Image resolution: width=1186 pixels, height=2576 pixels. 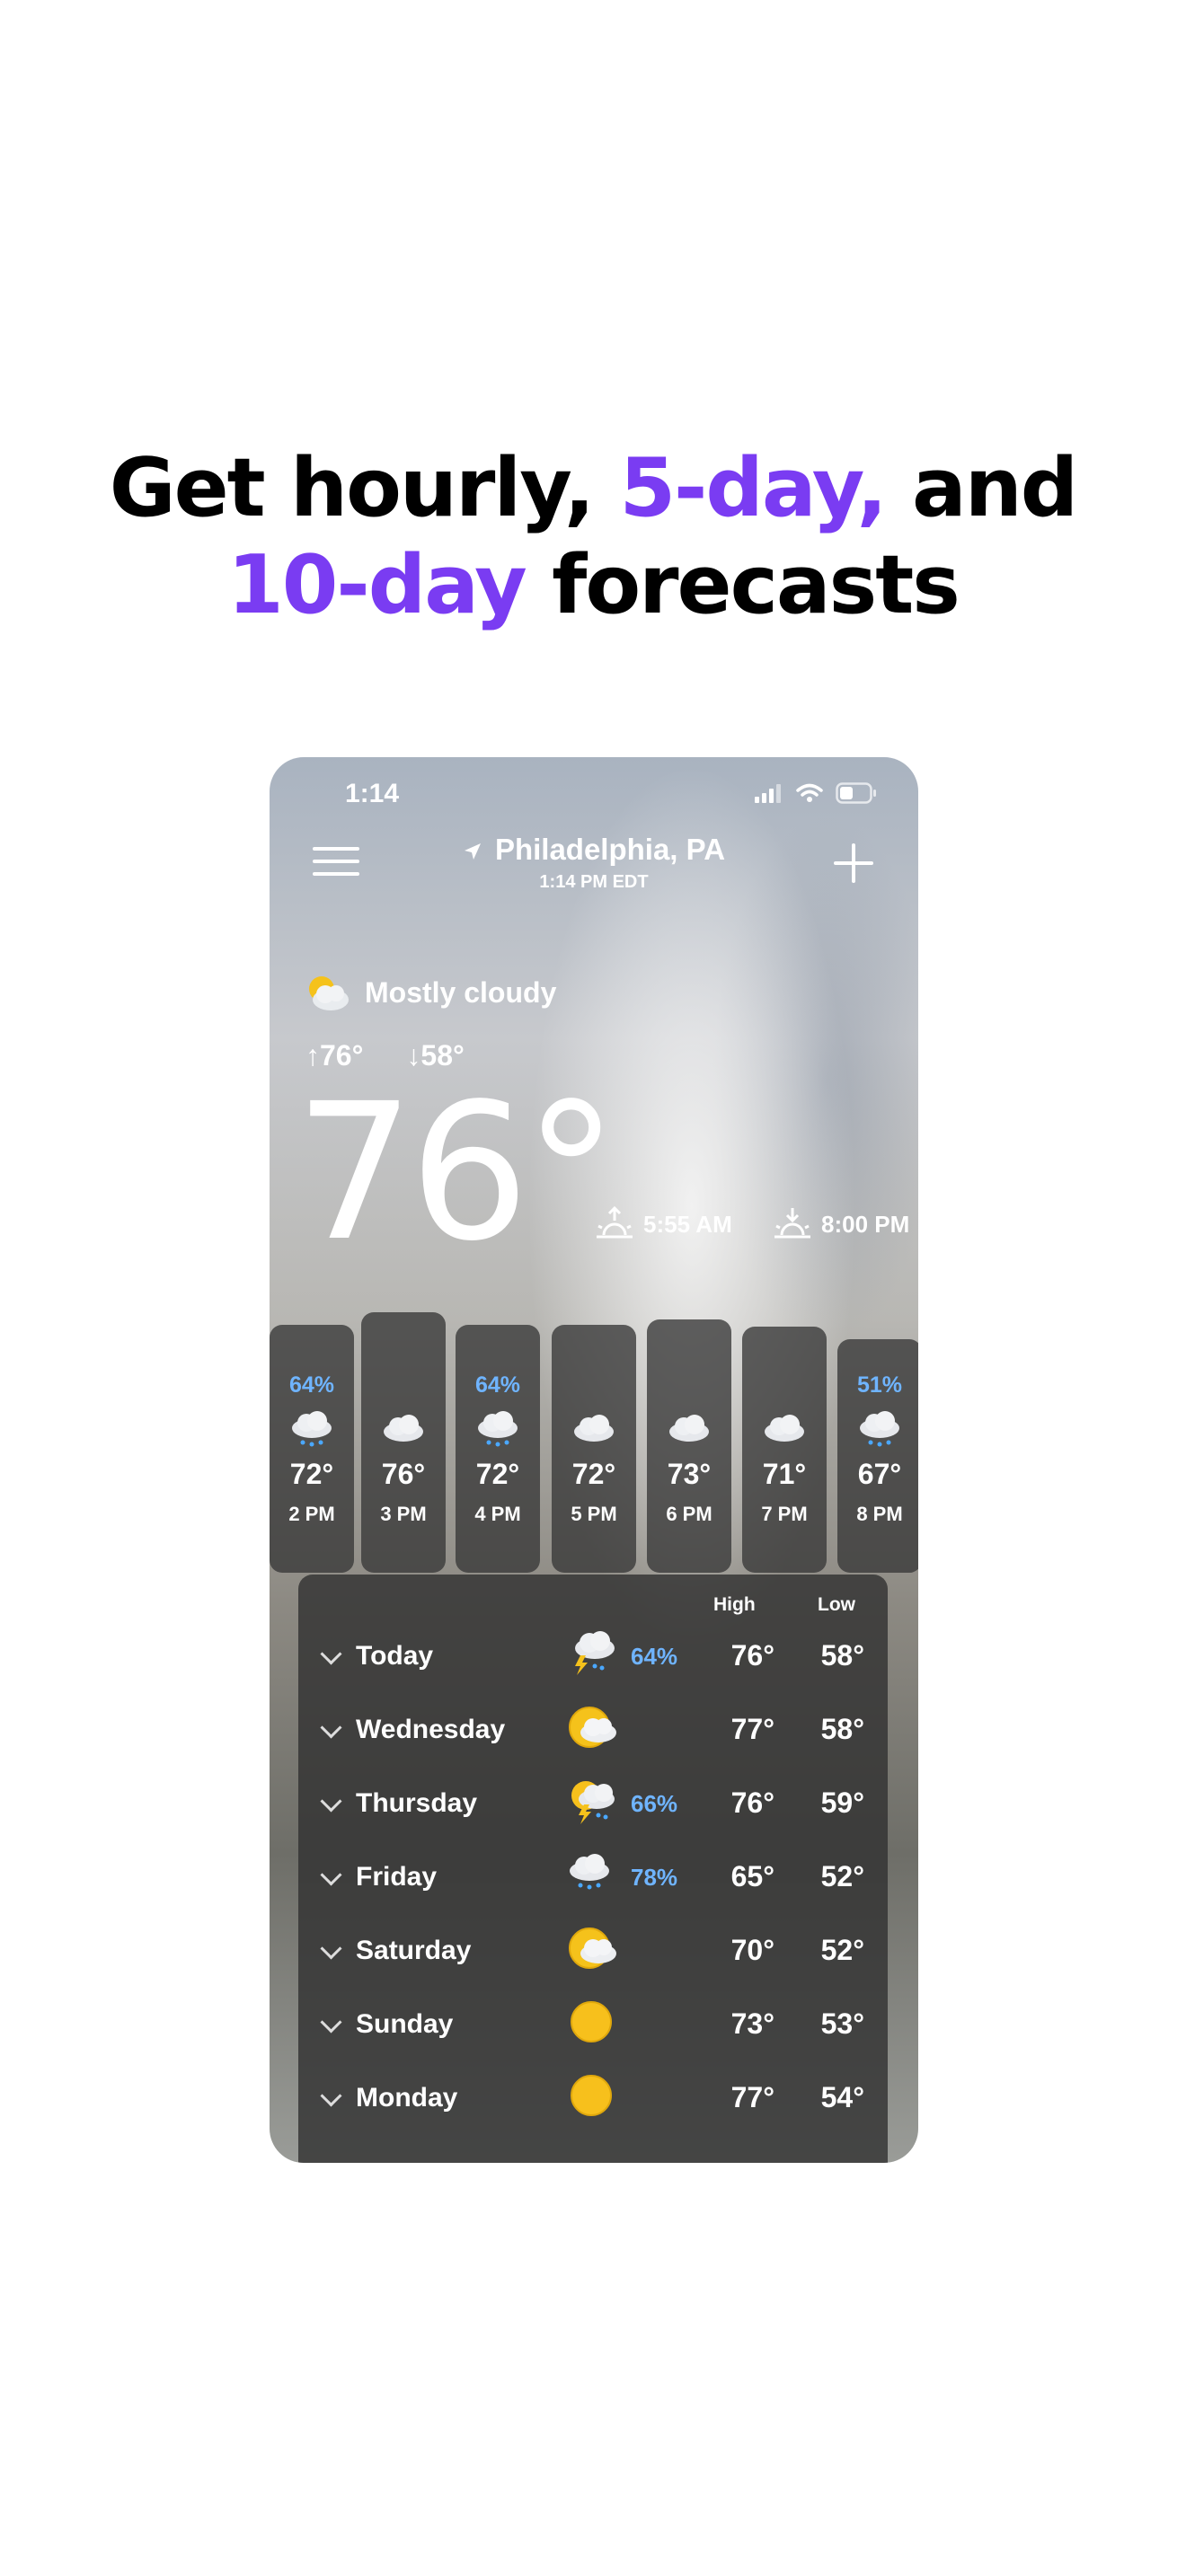 I want to click on status-time: 1:14, so click(x=372, y=793).